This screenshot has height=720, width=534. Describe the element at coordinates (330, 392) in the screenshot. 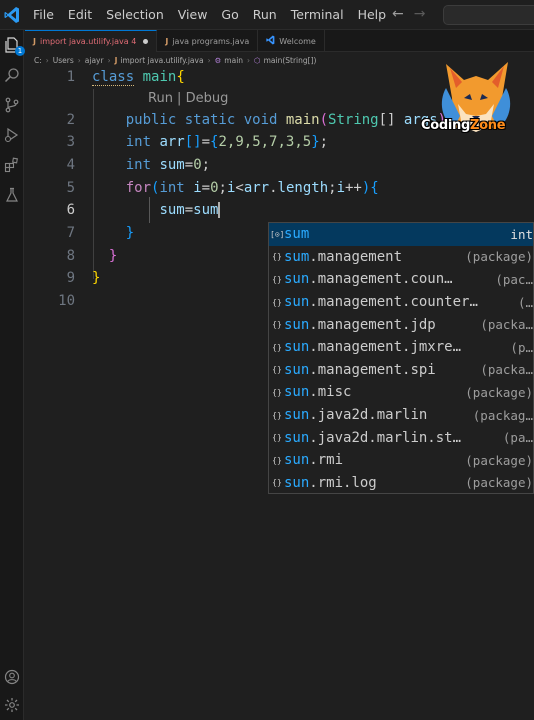

I see `suggestion-rest: .misc` at that location.